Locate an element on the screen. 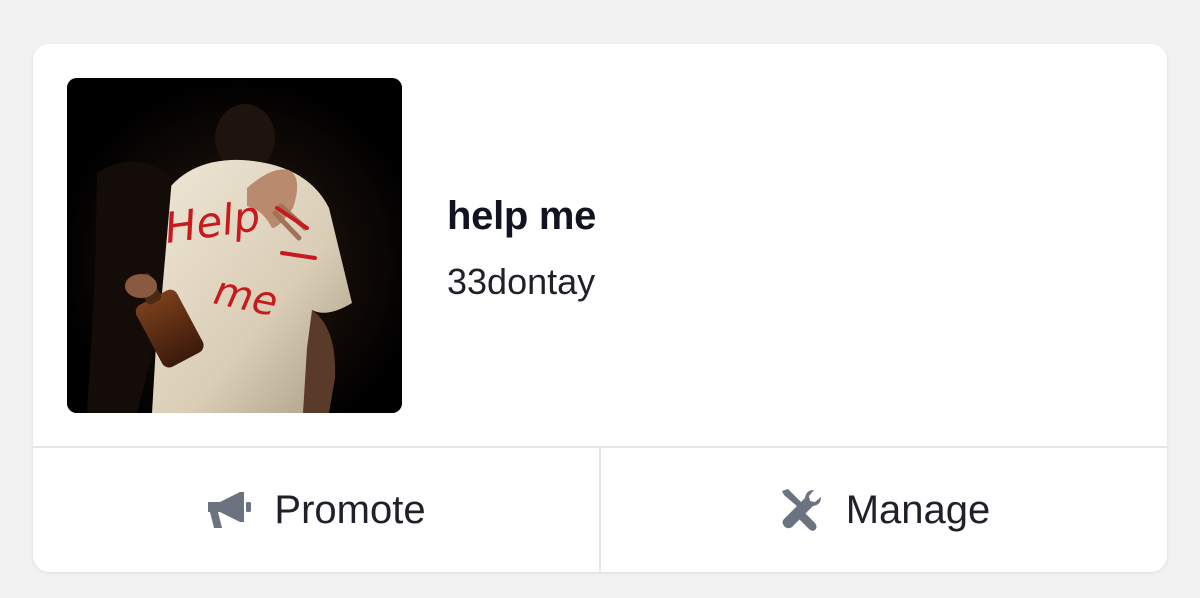  track-title: help me is located at coordinates (521, 216).